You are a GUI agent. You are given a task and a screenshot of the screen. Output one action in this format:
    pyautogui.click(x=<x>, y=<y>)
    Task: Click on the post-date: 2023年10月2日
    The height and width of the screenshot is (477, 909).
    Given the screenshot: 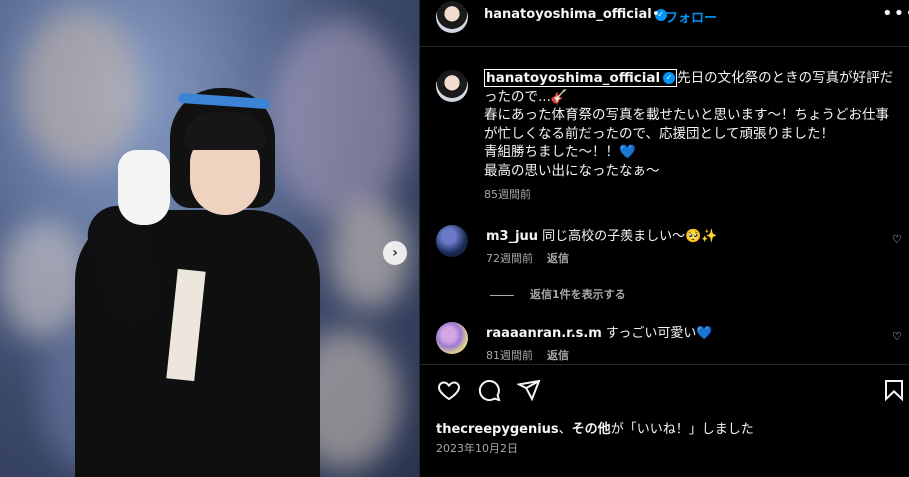 What is the action you would take?
    pyautogui.click(x=477, y=448)
    